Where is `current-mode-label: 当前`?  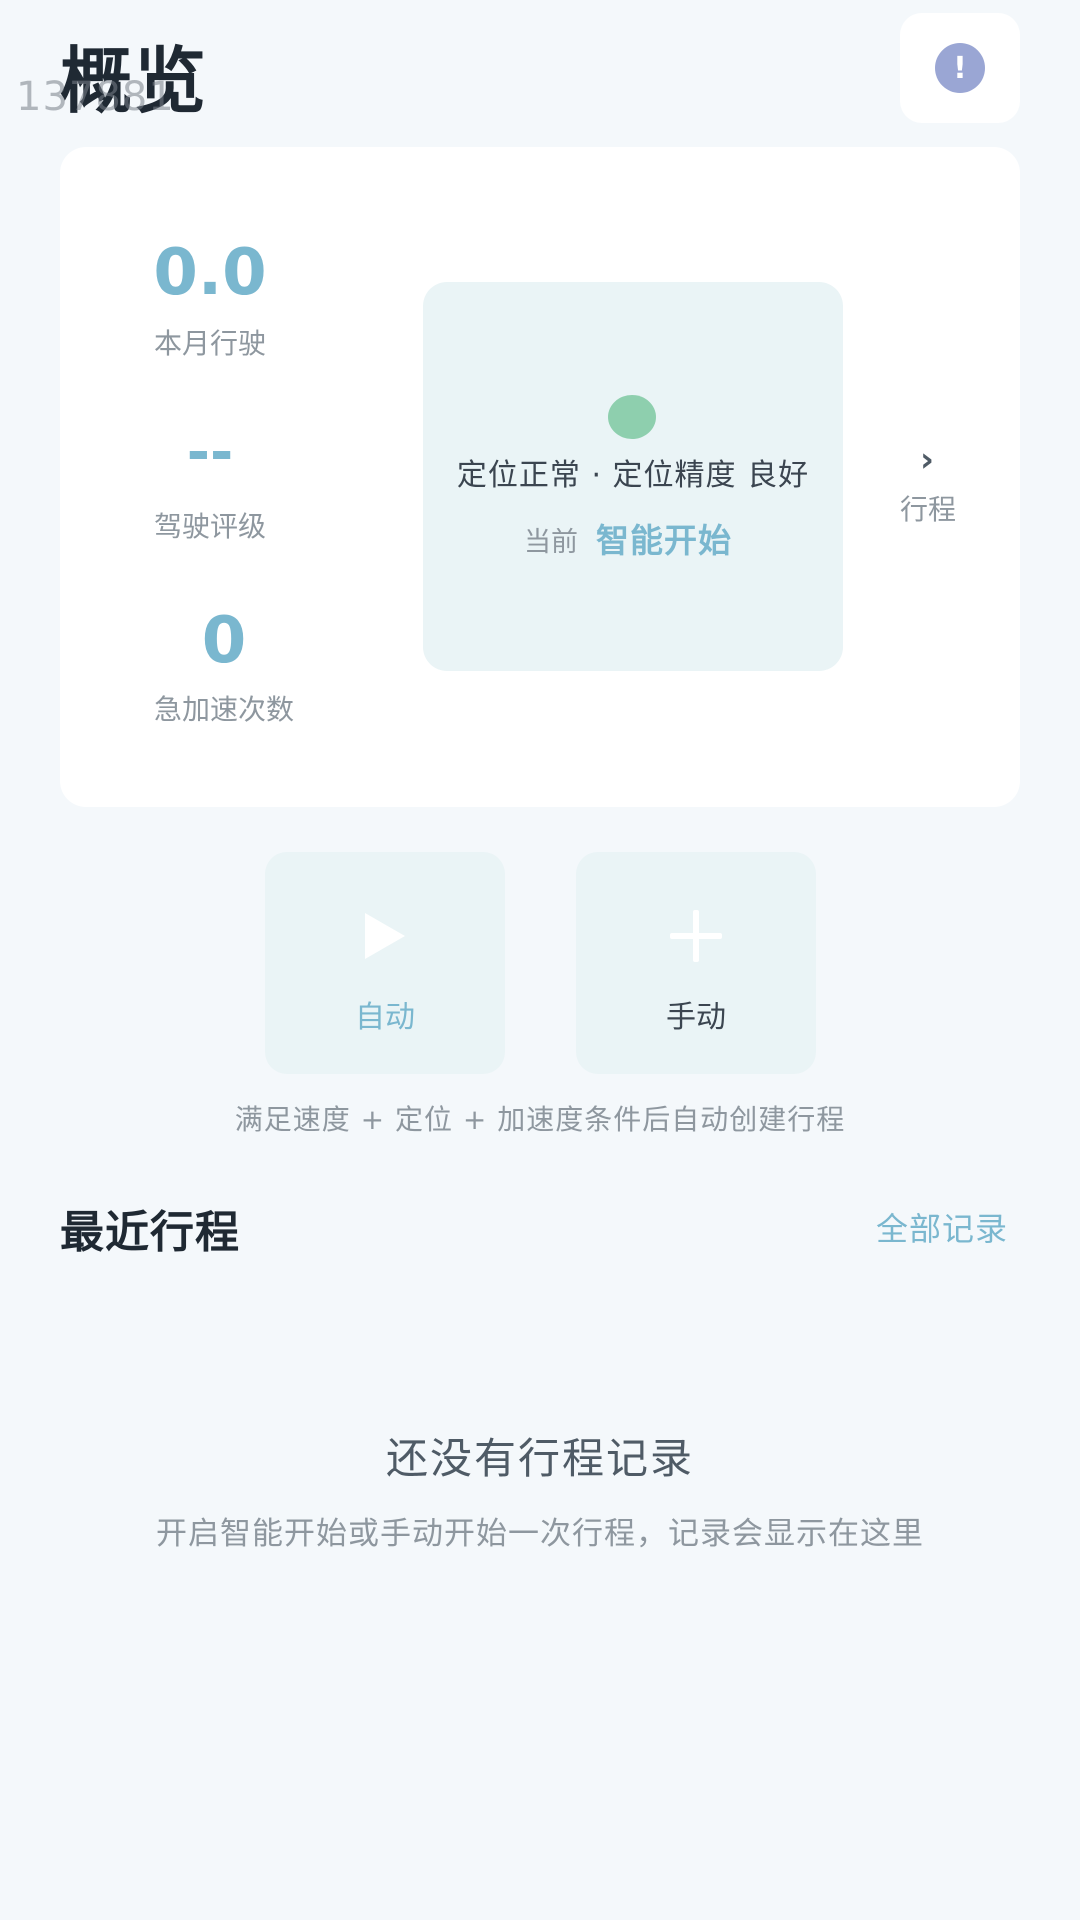
current-mode-label: 当前 is located at coordinates (551, 542).